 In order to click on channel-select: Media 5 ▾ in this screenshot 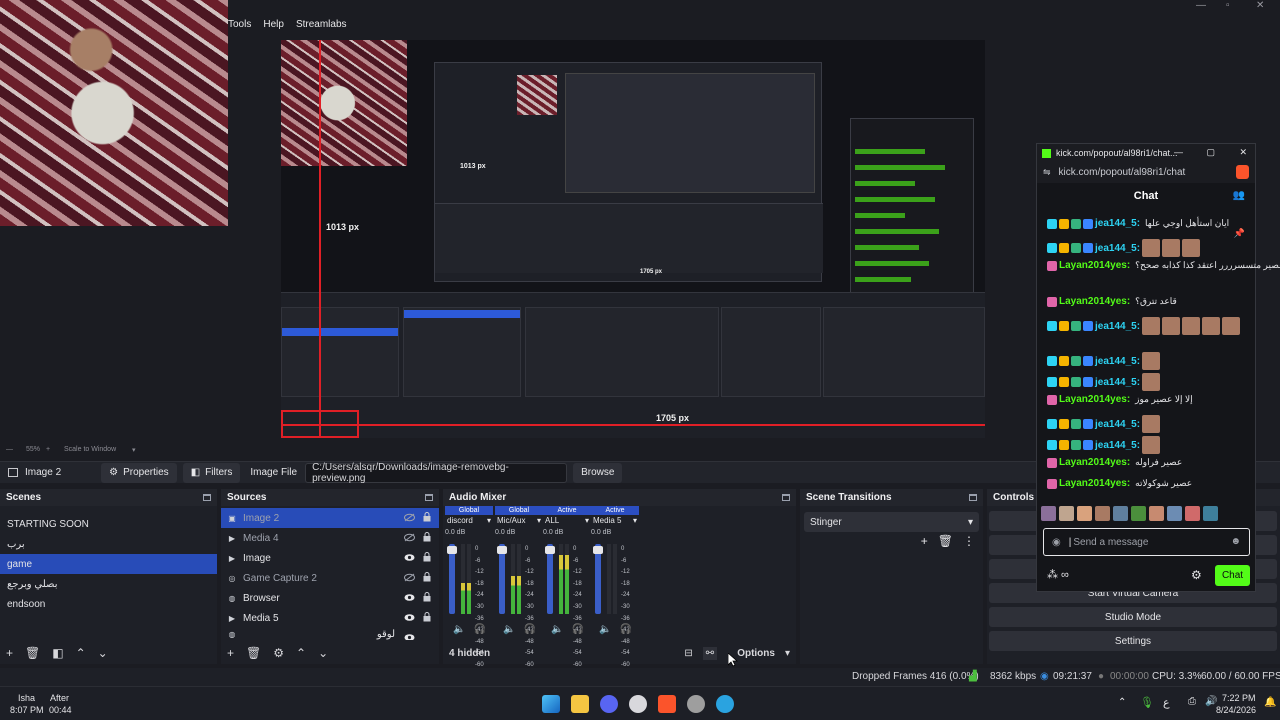, I will do `click(615, 520)`.